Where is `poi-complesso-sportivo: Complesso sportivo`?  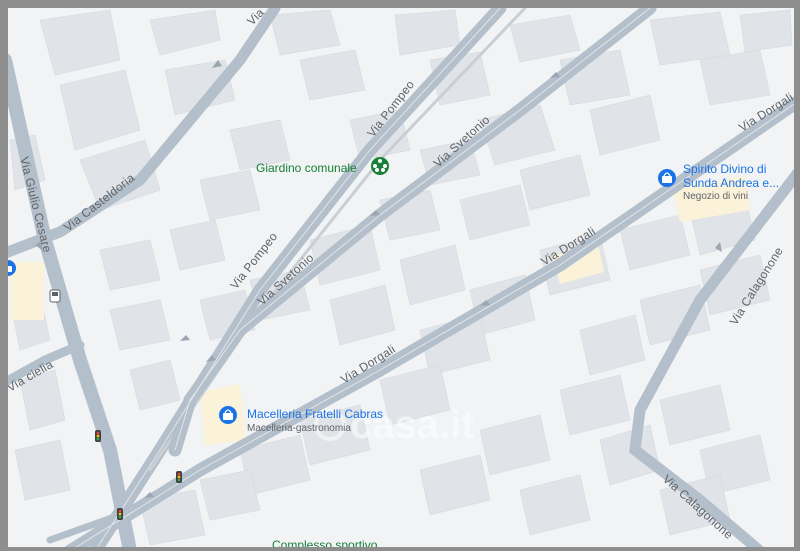 poi-complesso-sportivo: Complesso sportivo is located at coordinates (325, 542).